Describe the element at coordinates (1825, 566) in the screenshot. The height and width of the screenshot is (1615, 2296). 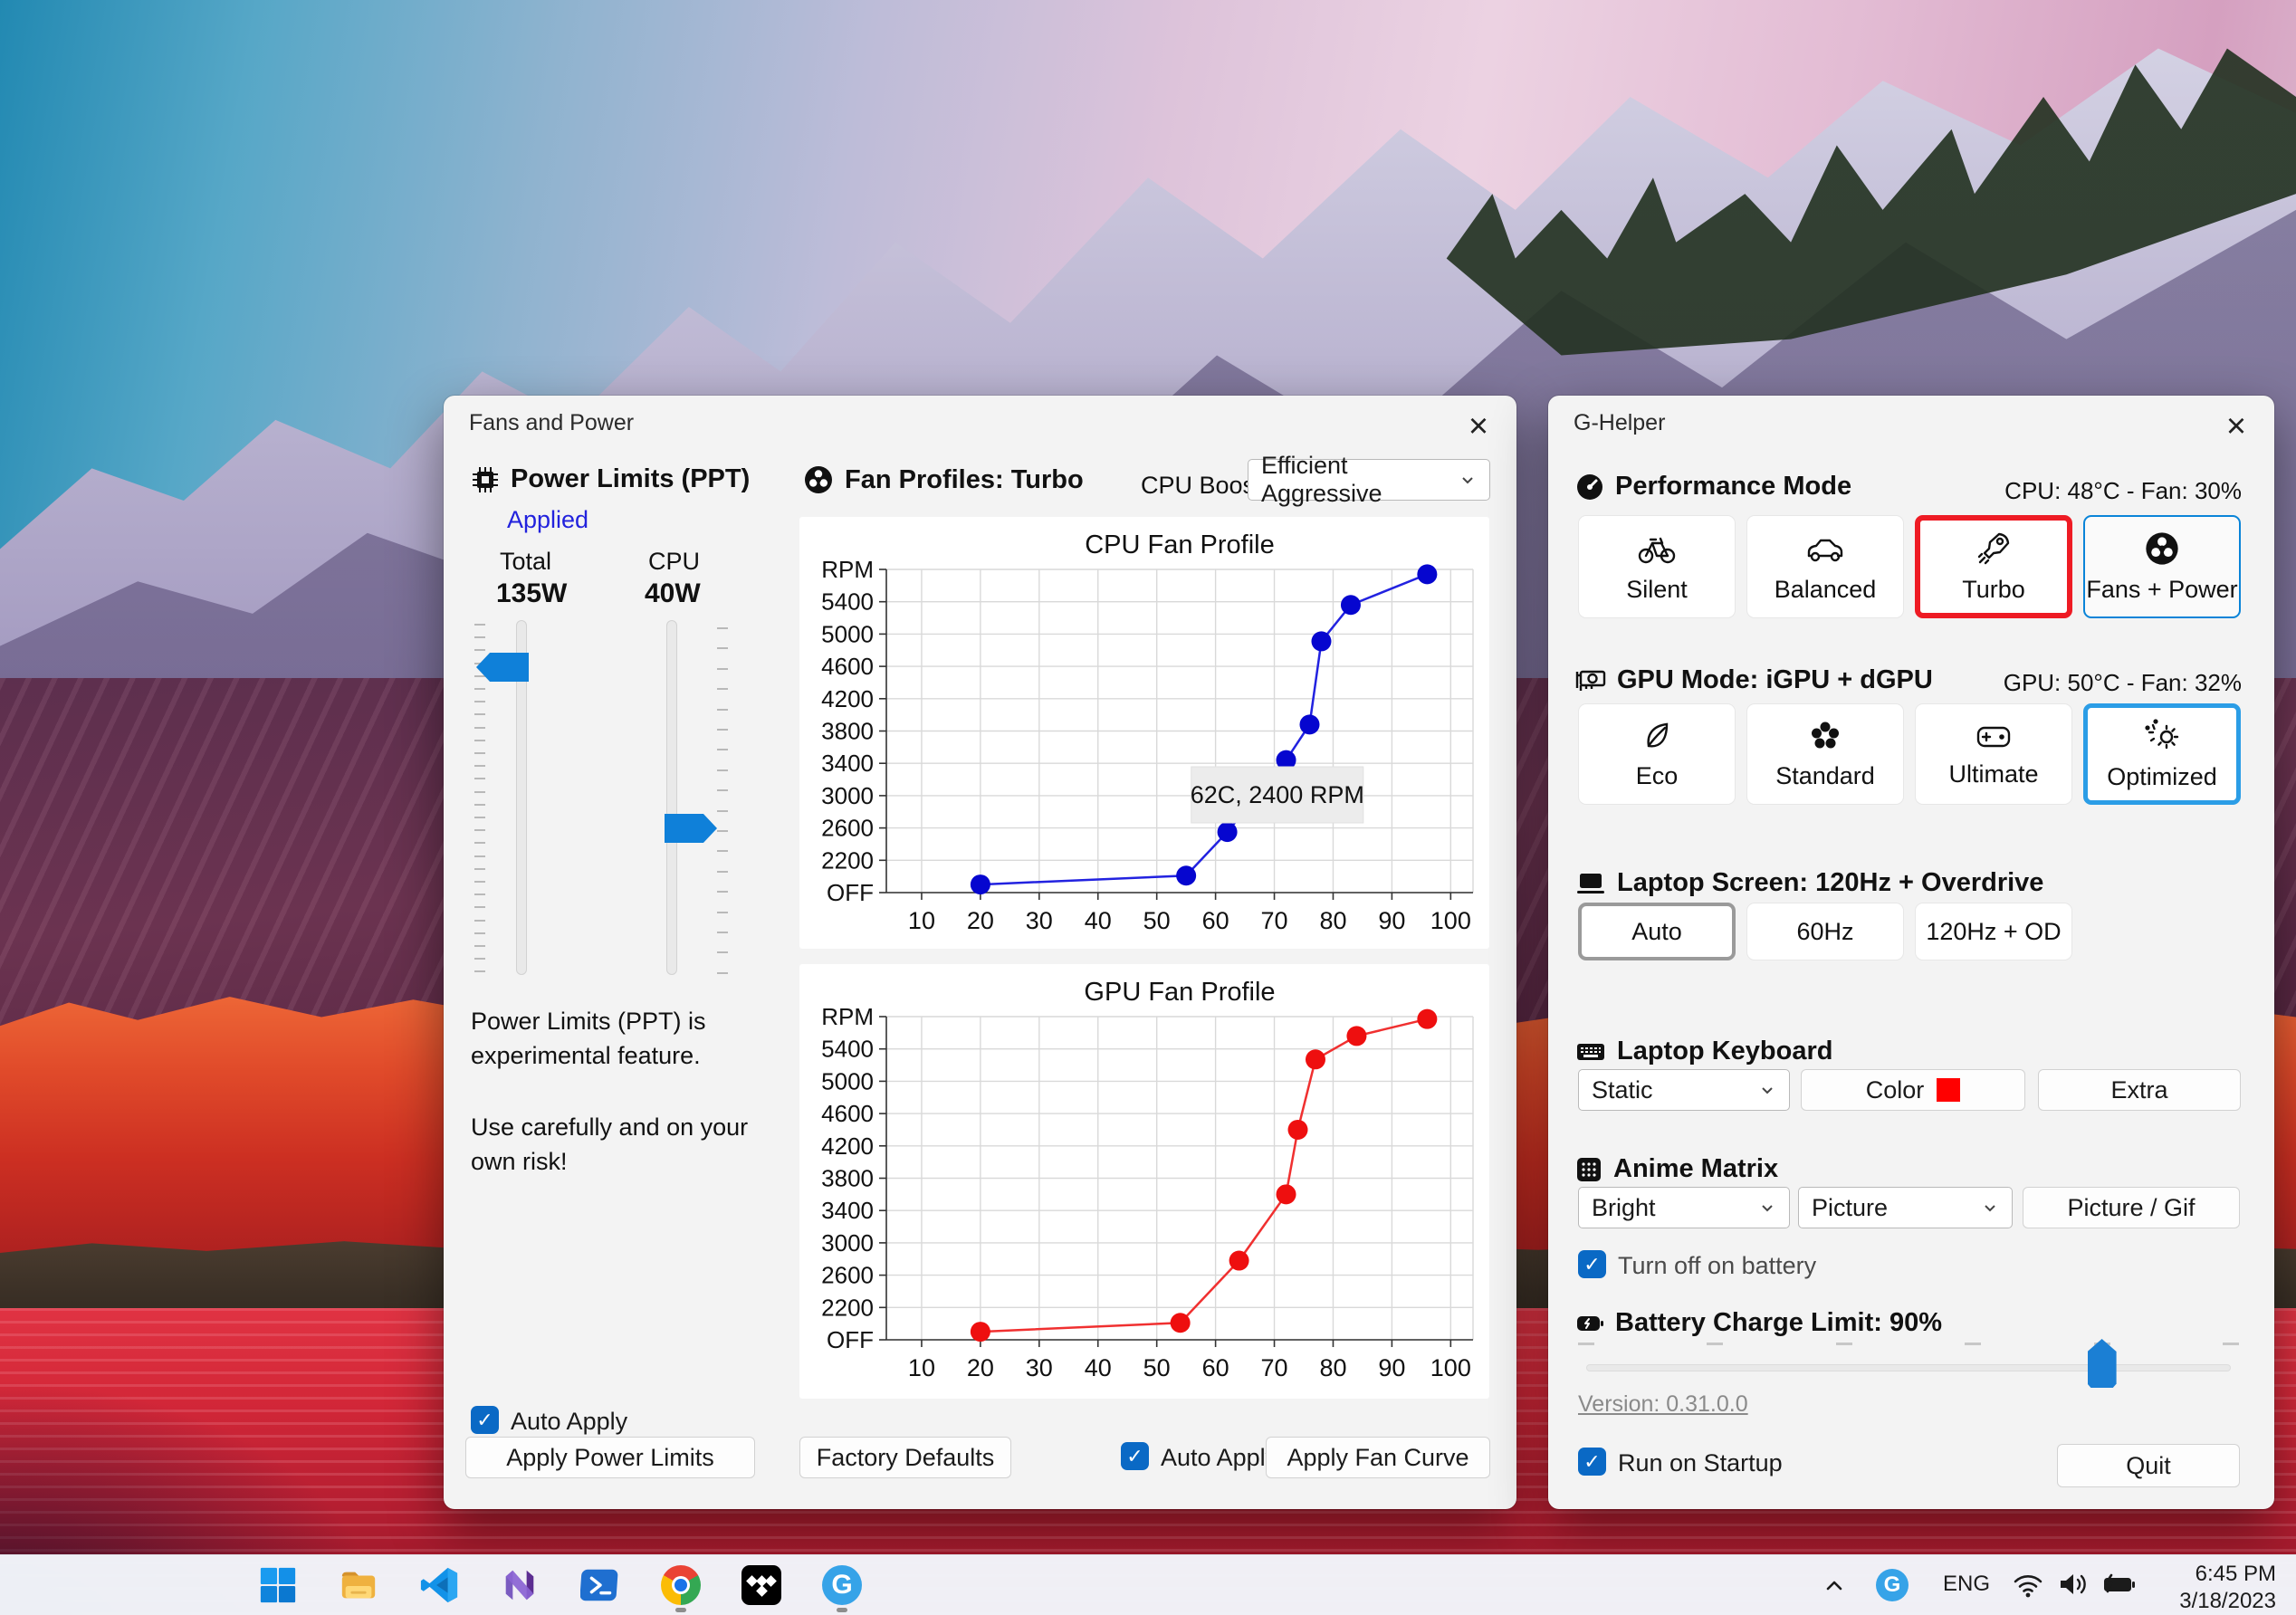
I see `mode-balanced-button: Balanced` at that location.